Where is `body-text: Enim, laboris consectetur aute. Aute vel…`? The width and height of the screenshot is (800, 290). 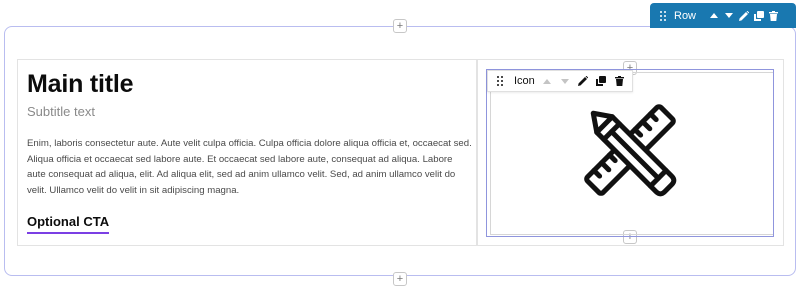 body-text: Enim, laboris consectetur aute. Aute vel… is located at coordinates (249, 167).